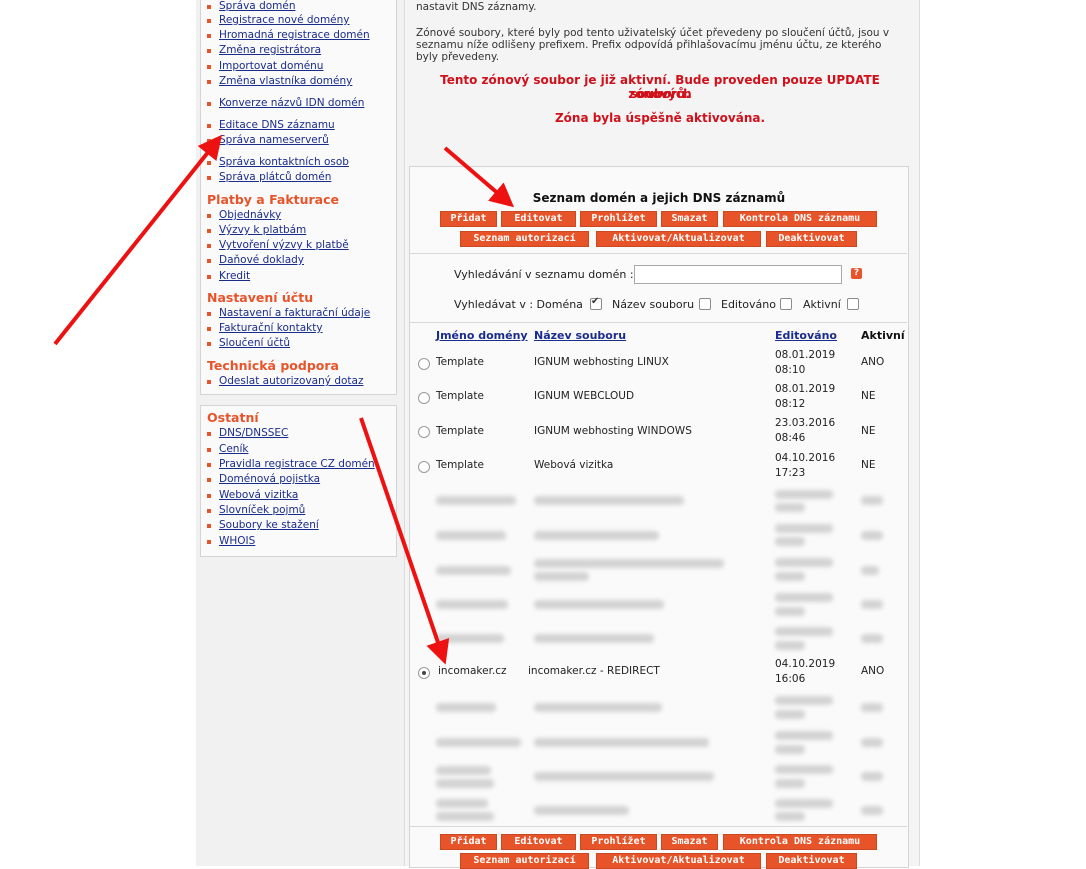 The height and width of the screenshot is (869, 1086). What do you see at coordinates (294, 313) in the screenshot?
I see `sidebar-item-label: Nastavení a fakturační údaje` at bounding box center [294, 313].